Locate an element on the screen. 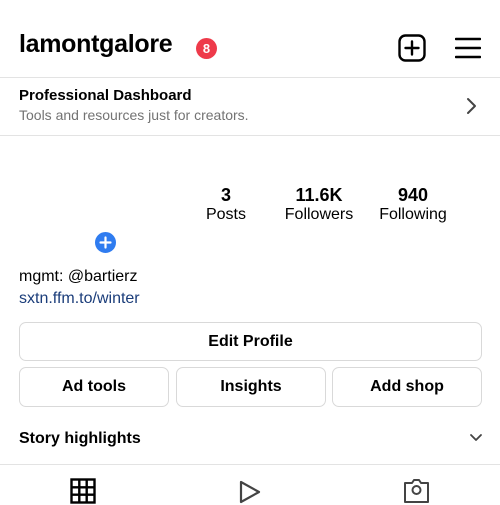 Image resolution: width=500 pixels, height=505 pixels. dashboard-subtitle: Tools and resources just for creators. is located at coordinates (134, 115).